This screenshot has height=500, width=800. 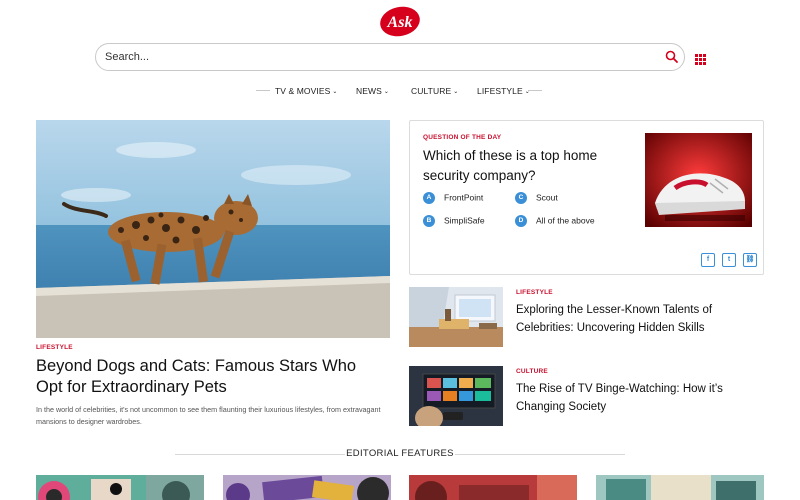 What do you see at coordinates (532, 371) in the screenshot?
I see `side-article-2-category: CULTURE` at bounding box center [532, 371].